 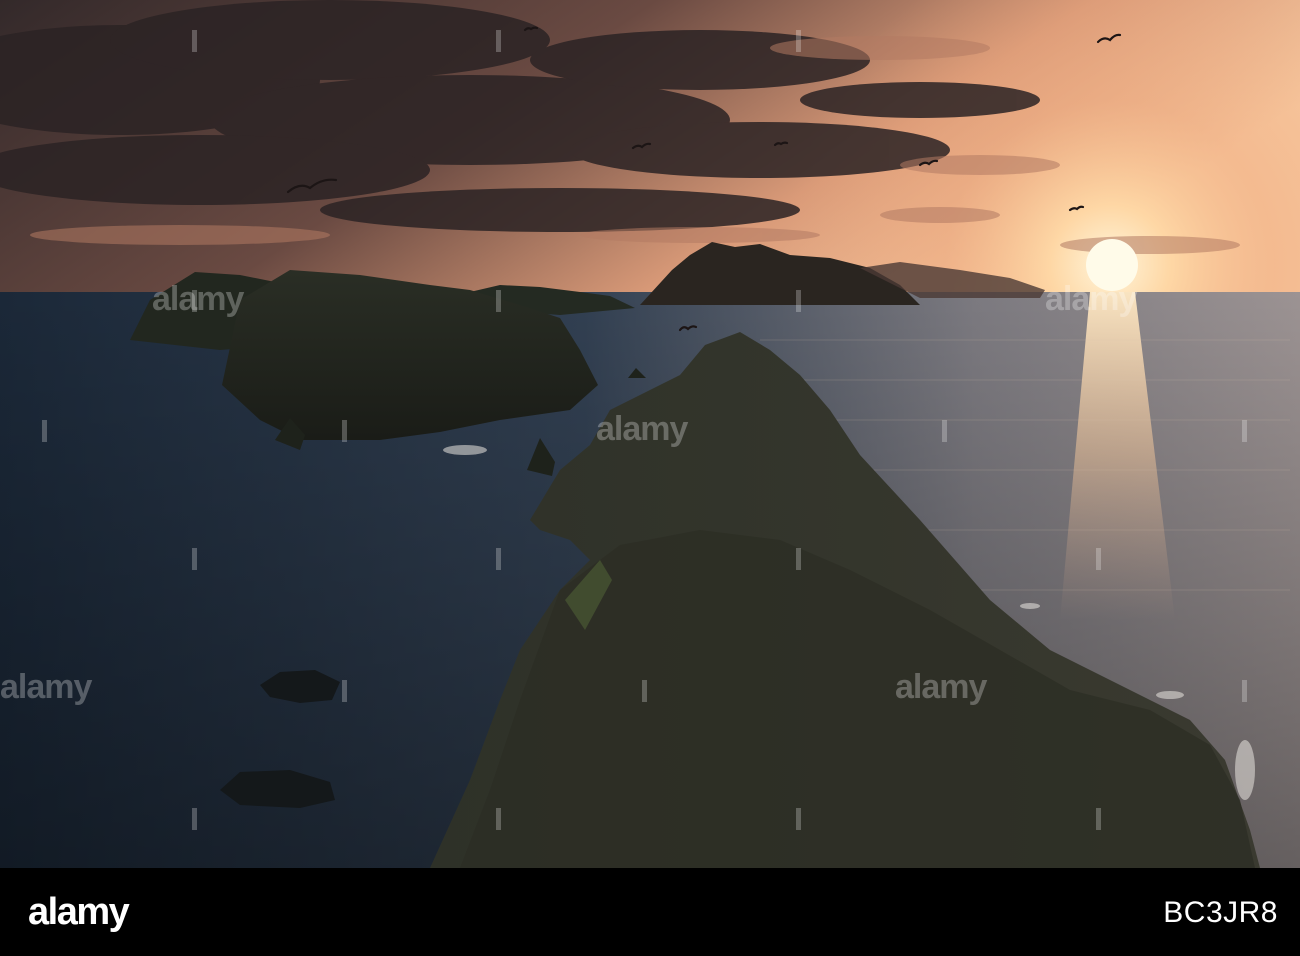 What do you see at coordinates (1220, 912) in the screenshot?
I see `image-id: BC3JR8` at bounding box center [1220, 912].